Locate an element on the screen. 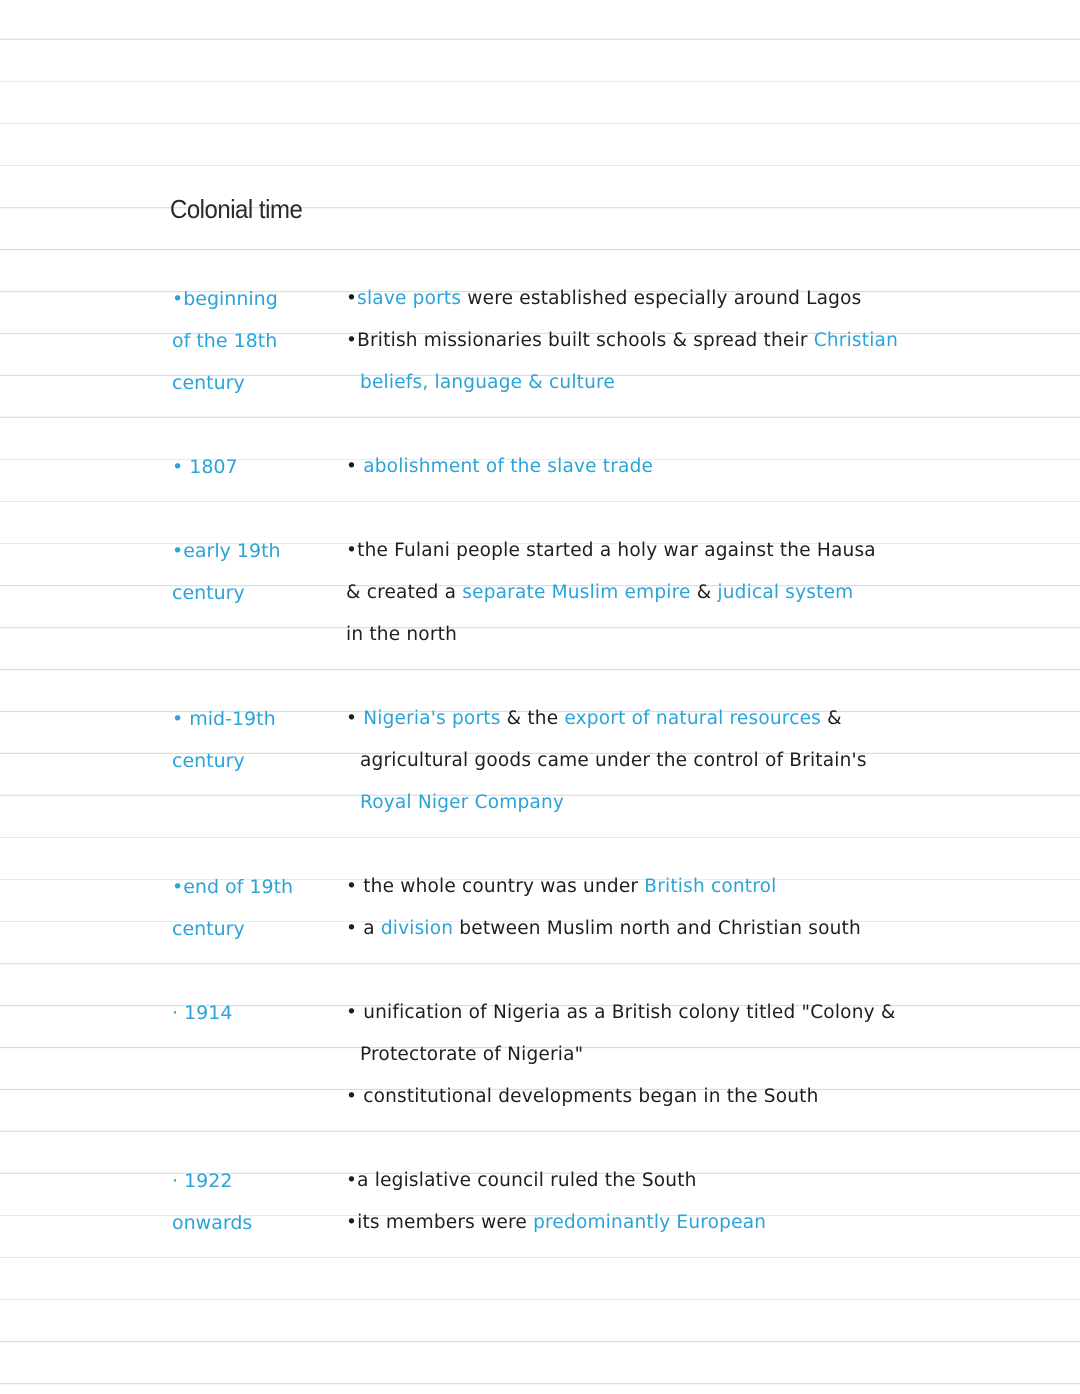 This screenshot has width=1080, height=1394. note-text: •its members were is located at coordinates (440, 1222).